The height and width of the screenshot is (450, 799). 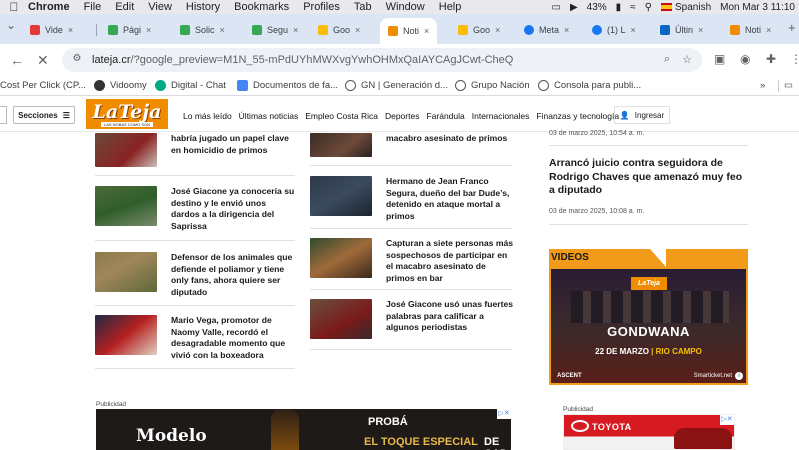 I want to click on tab-6: Goo ×, so click(x=479, y=30).